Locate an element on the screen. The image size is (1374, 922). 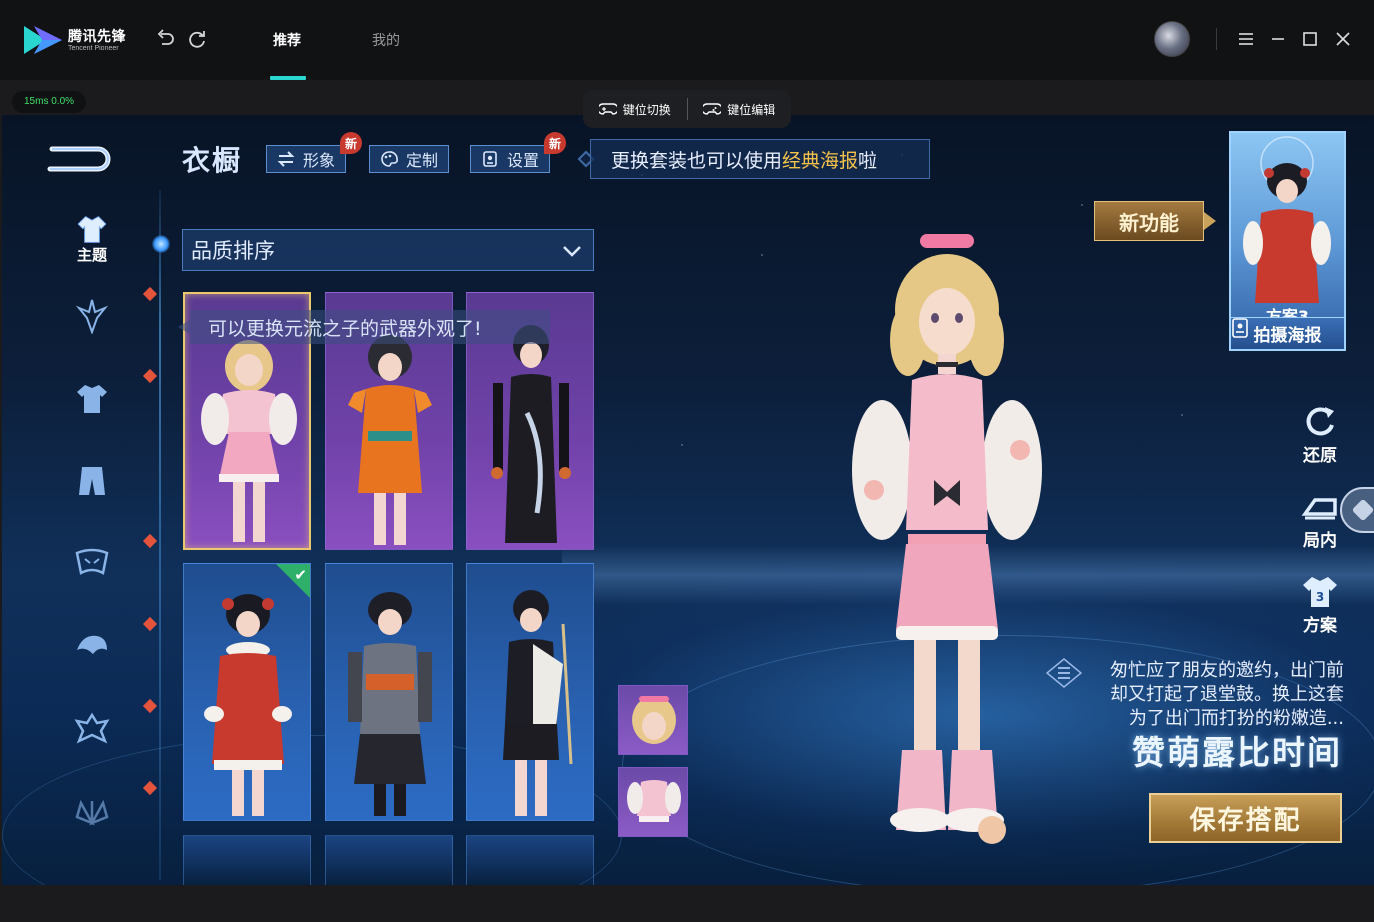
tip-highlight: 经典海报 is located at coordinates (820, 160).